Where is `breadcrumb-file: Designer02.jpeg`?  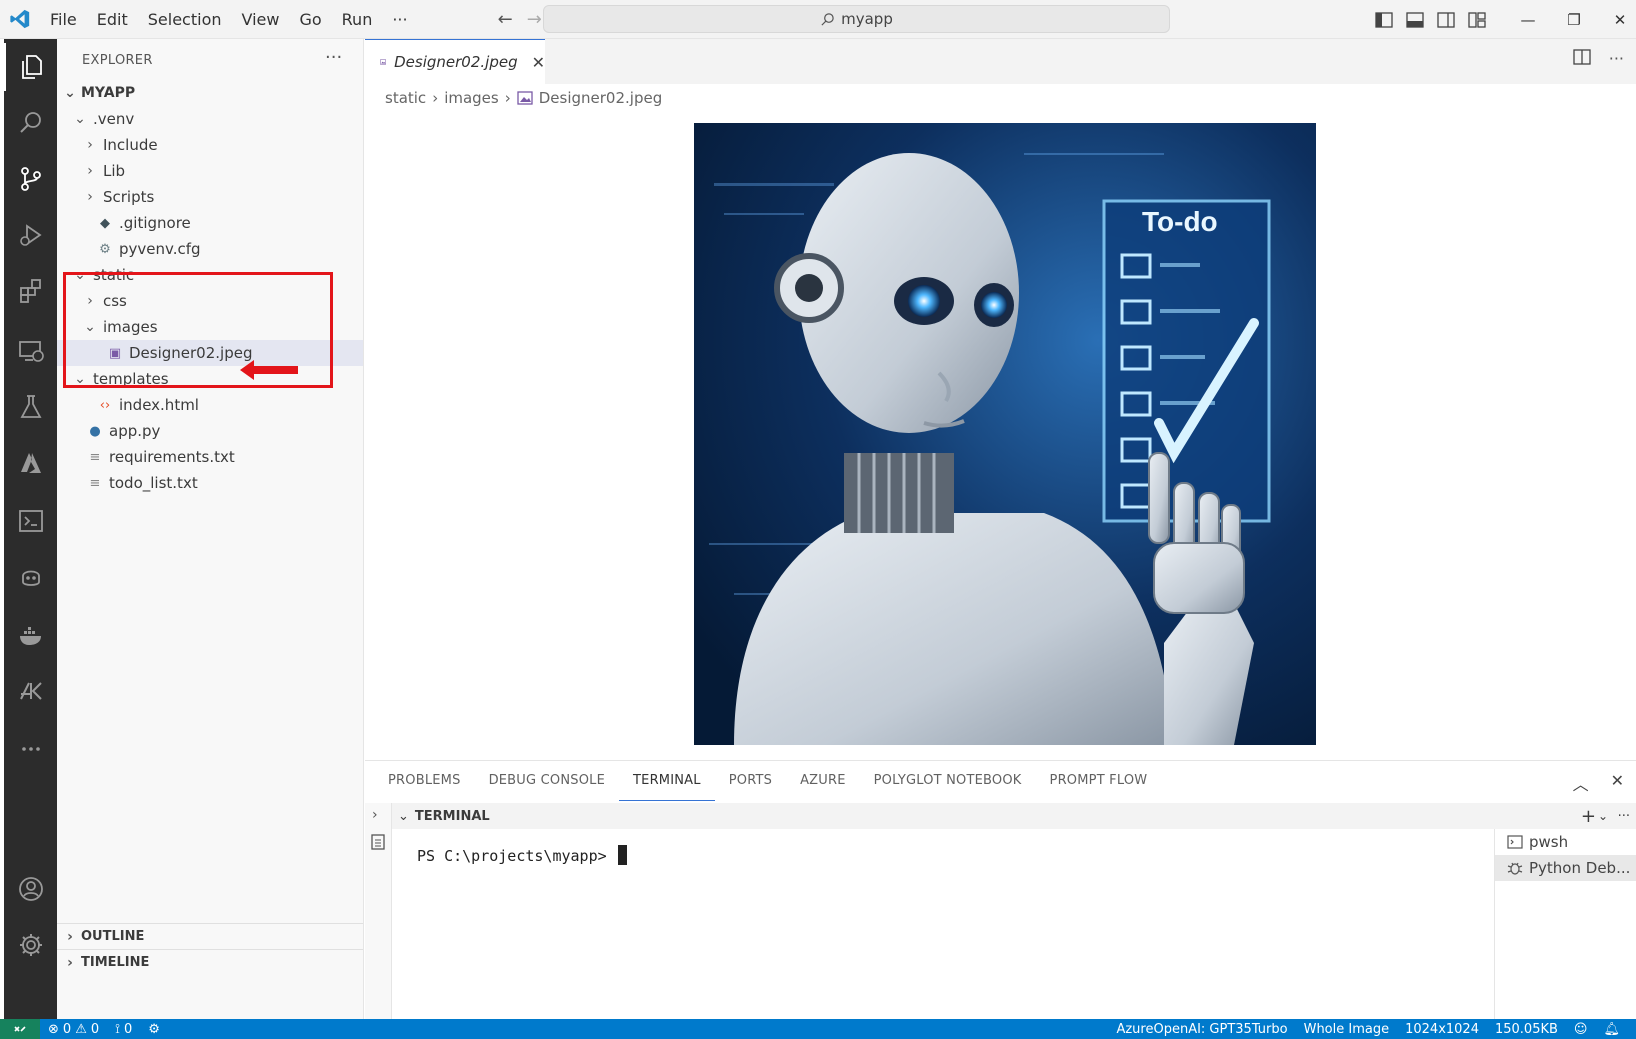
breadcrumb-file: Designer02.jpeg is located at coordinates (600, 98).